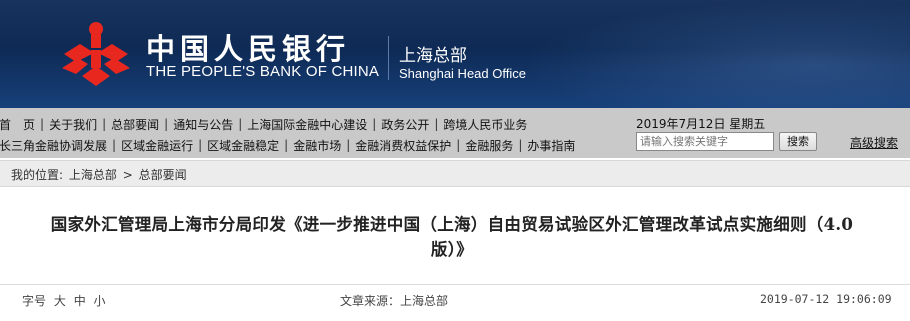  I want to click on article-source: 文章来源：上海总部, so click(394, 301).